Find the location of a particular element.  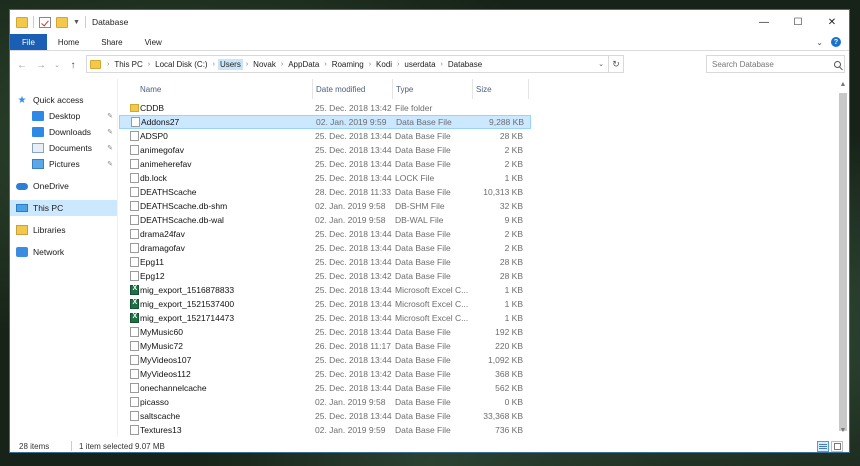

address-dropdown-icon: ⌄ is located at coordinates (601, 64).